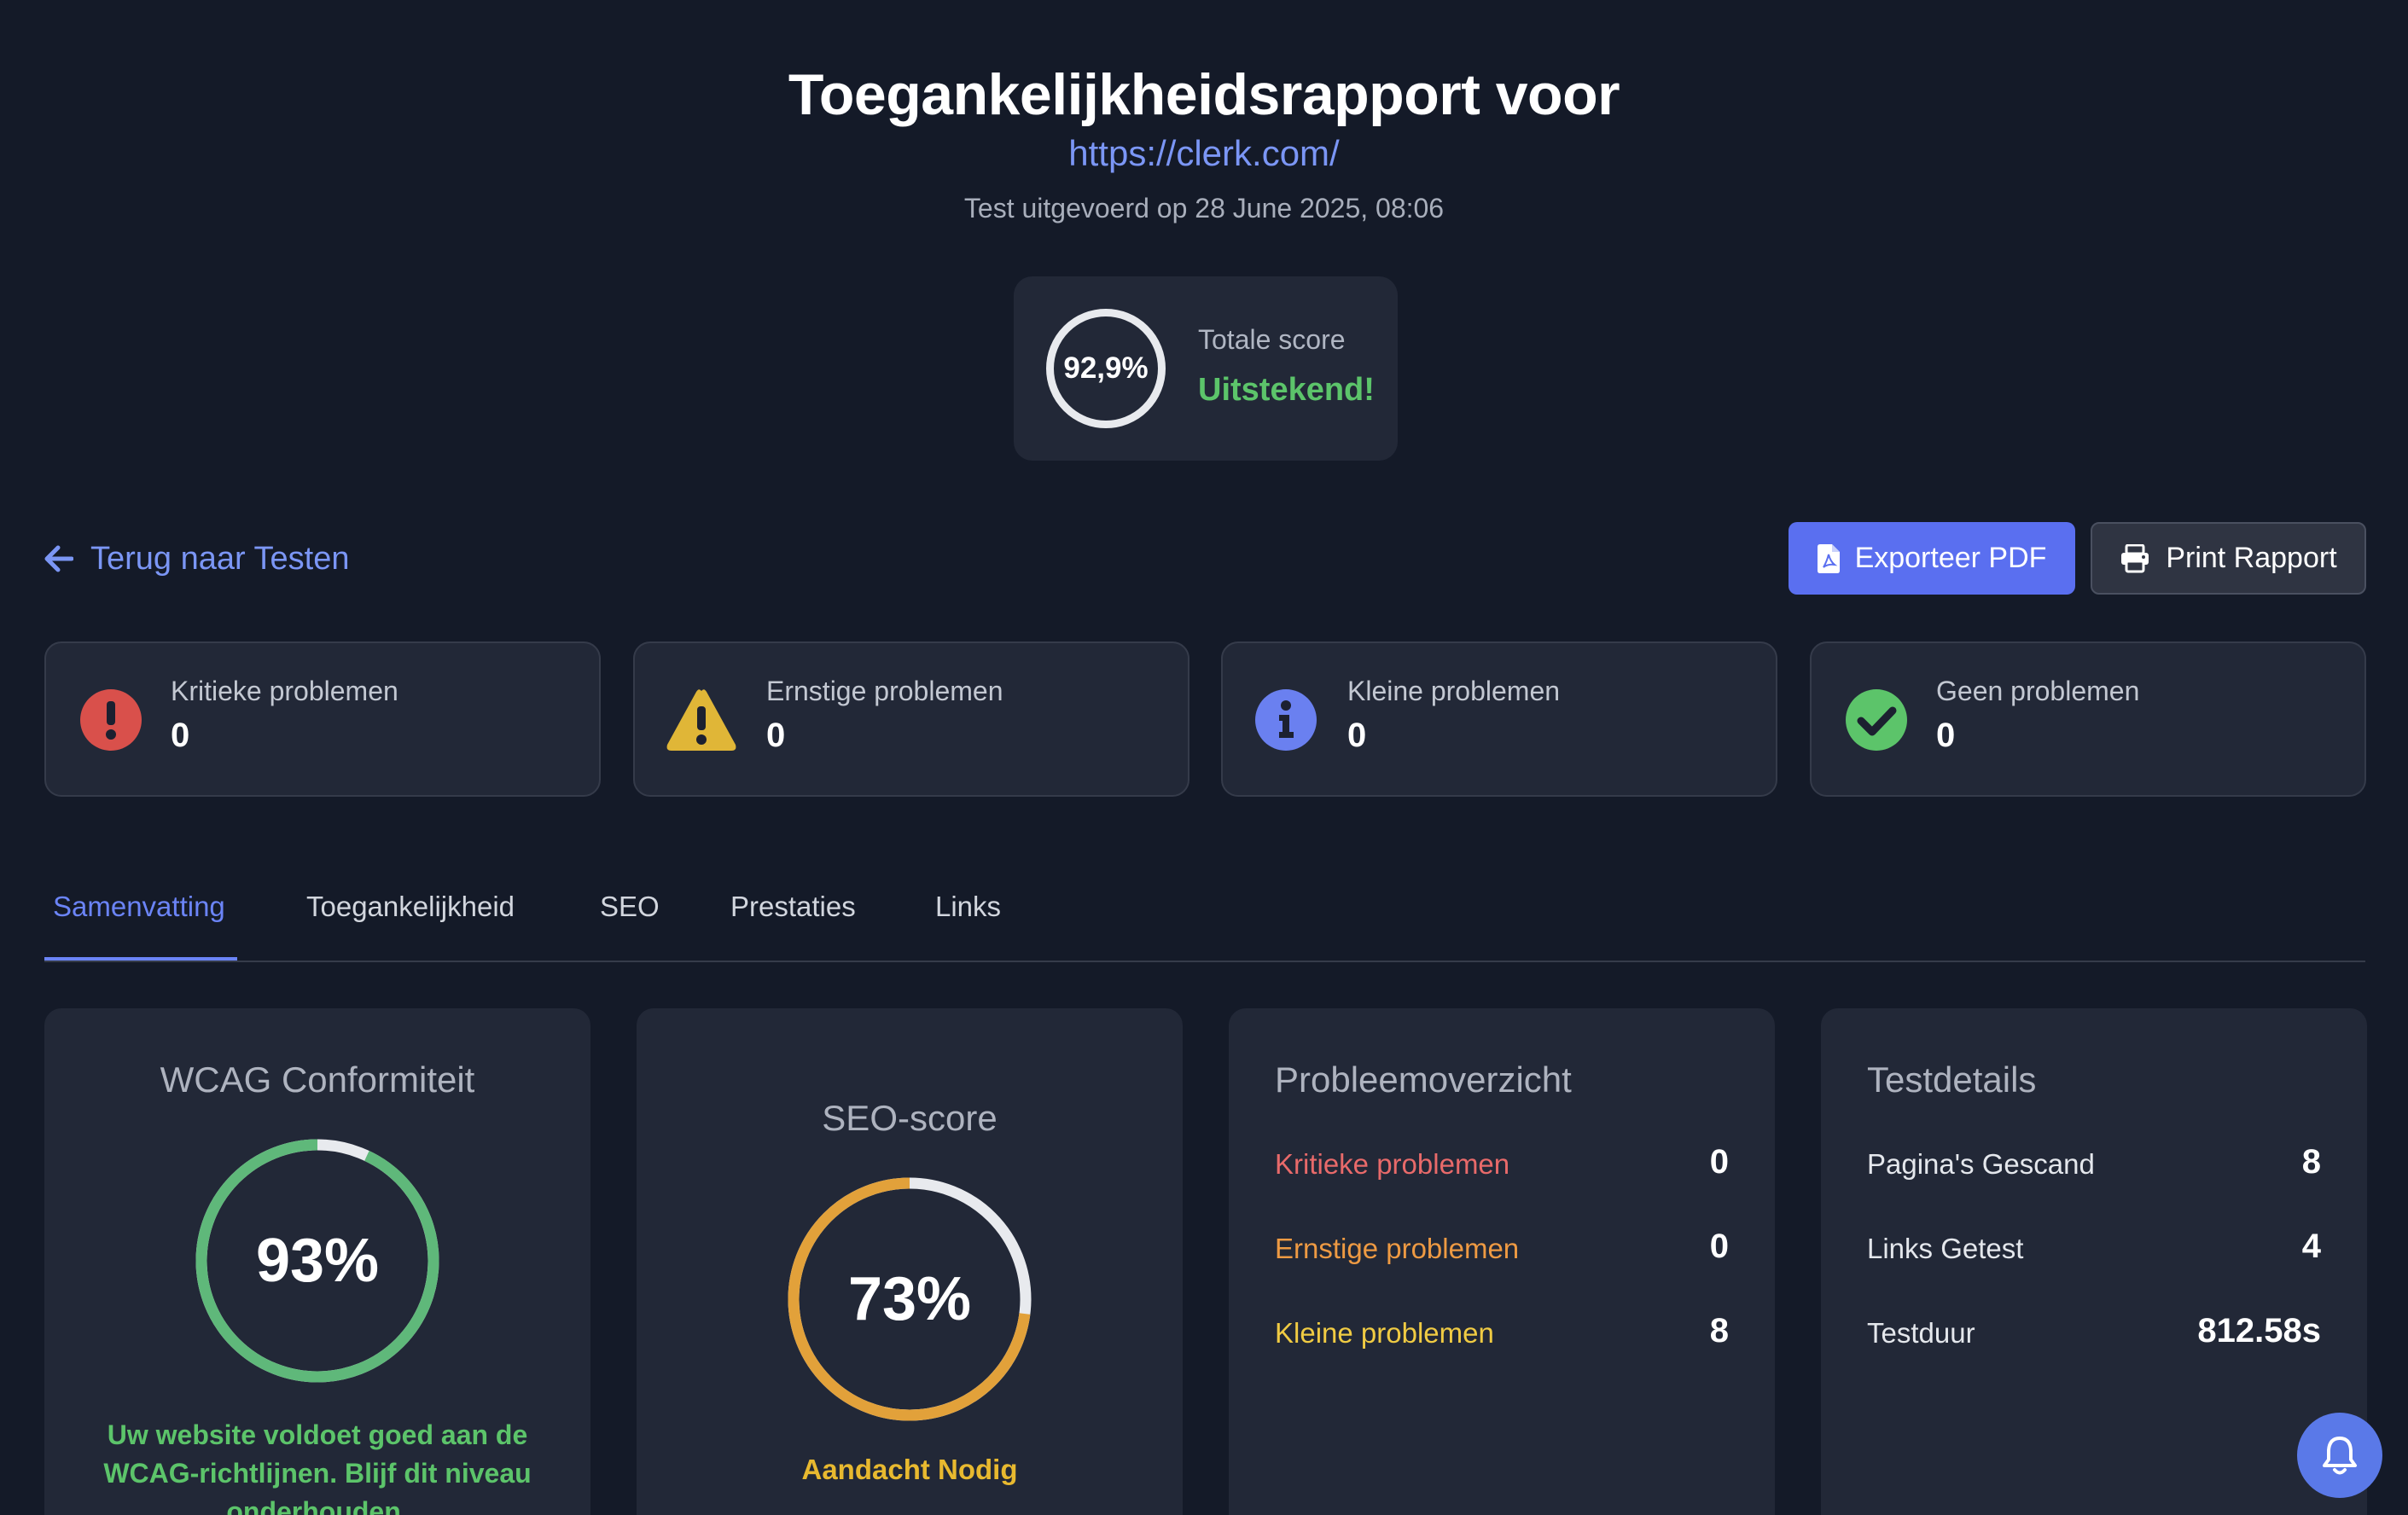 Image resolution: width=2408 pixels, height=1515 pixels. What do you see at coordinates (1272, 339) in the screenshot?
I see `total-score-label: Totale score` at bounding box center [1272, 339].